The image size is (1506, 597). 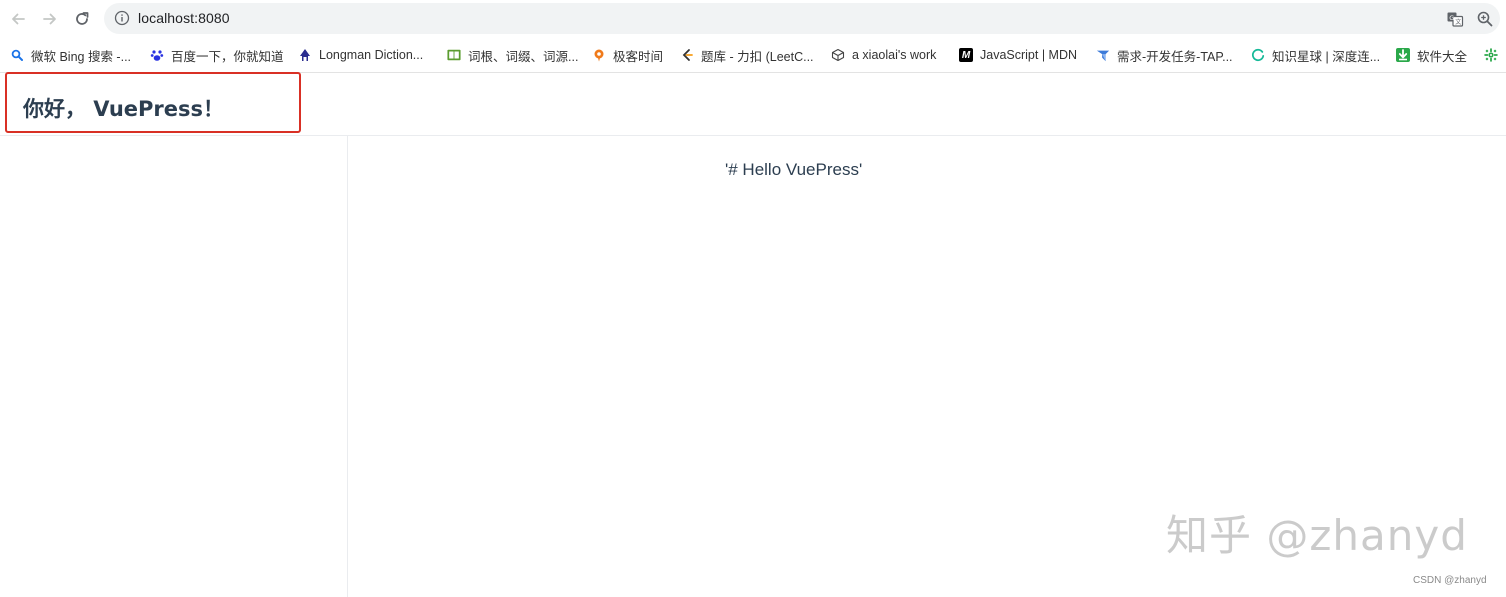 I want to click on csdn-credit: CSDN @zhanyd, so click(x=1450, y=580).